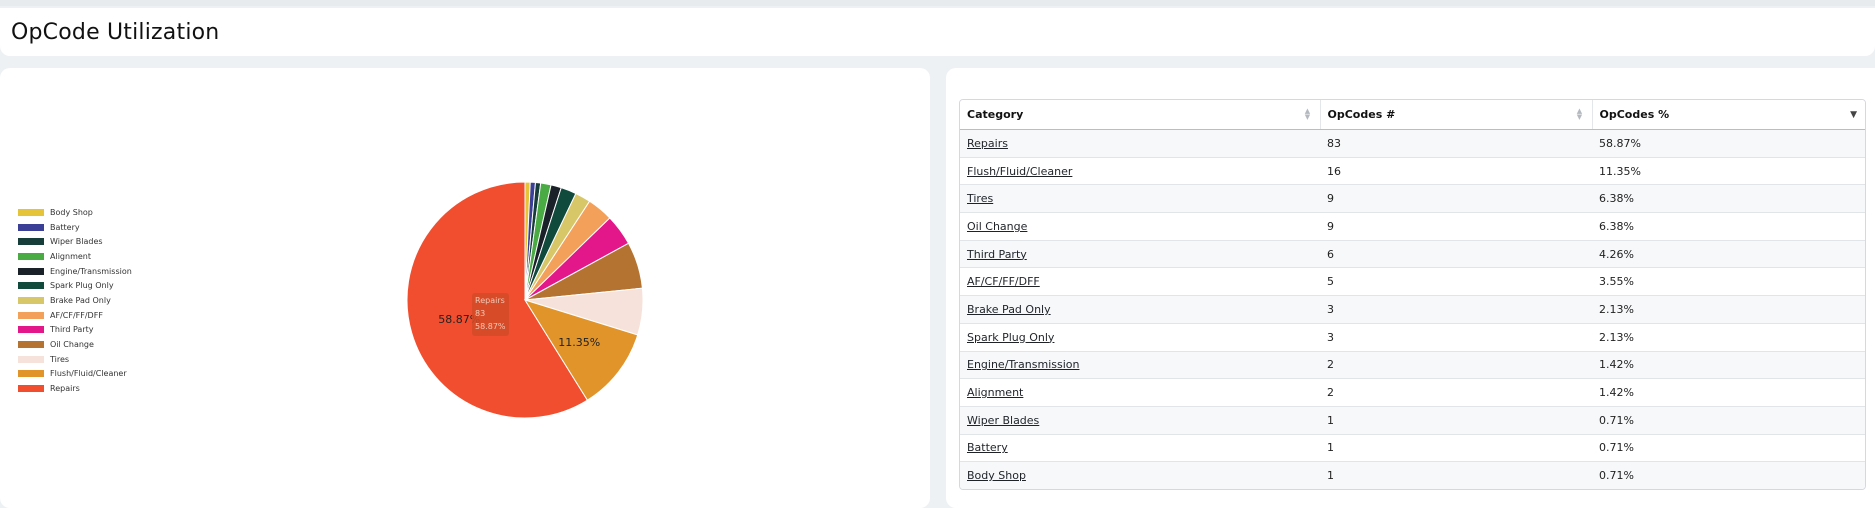  Describe the element at coordinates (579, 342) in the screenshot. I see `data-label-flush-fluid-cleaner: 11.35%` at that location.